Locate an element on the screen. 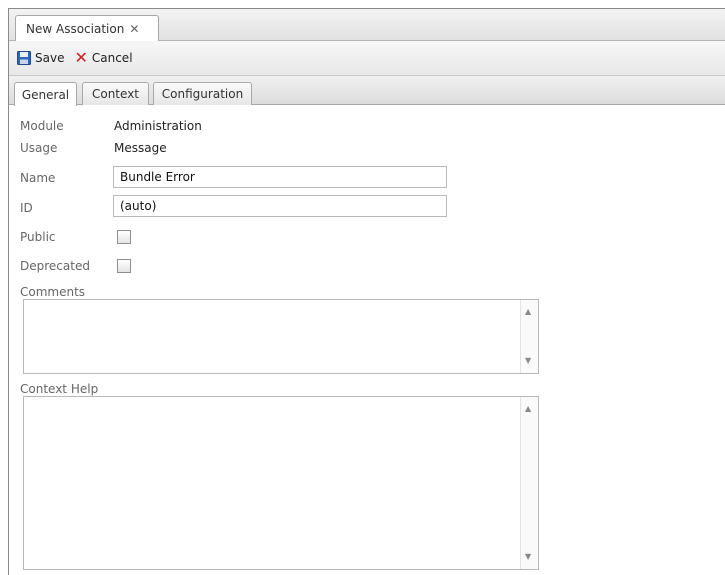  context-help-label: Context Help is located at coordinates (59, 389).